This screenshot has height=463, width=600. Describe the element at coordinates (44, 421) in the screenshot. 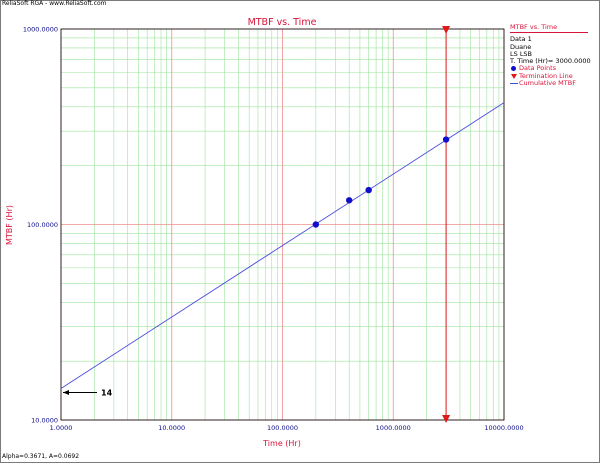

I see `y-tick-label: 10.0000` at that location.